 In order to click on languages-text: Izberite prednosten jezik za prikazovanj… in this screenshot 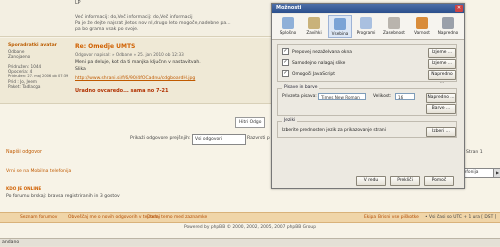, I will do `click(334, 130)`.